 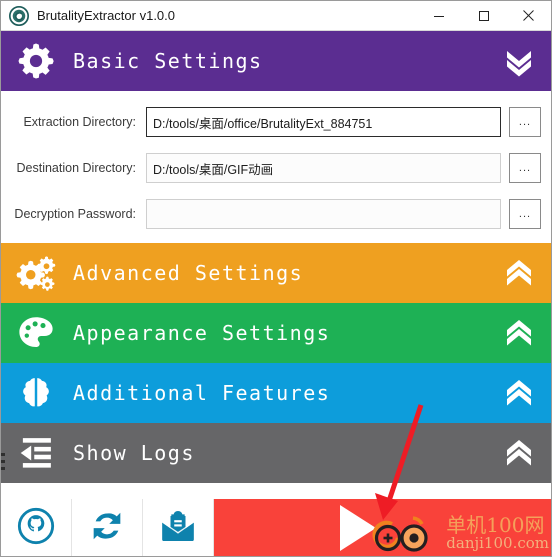 I want to click on section-header-advanced: Advanced Settings, so click(x=276, y=273).